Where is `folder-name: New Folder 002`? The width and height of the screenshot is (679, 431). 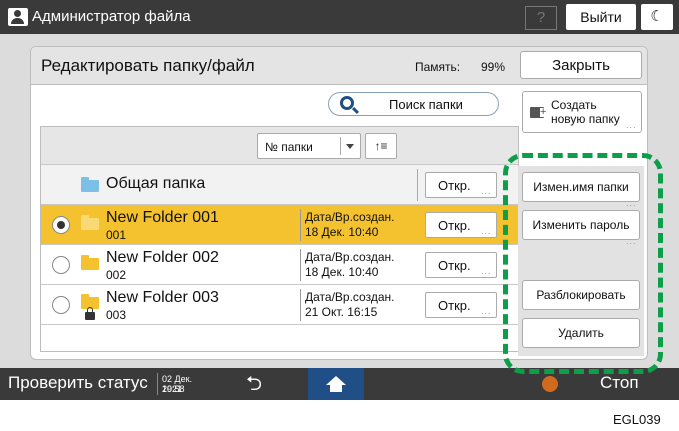 folder-name: New Folder 002 is located at coordinates (162, 257).